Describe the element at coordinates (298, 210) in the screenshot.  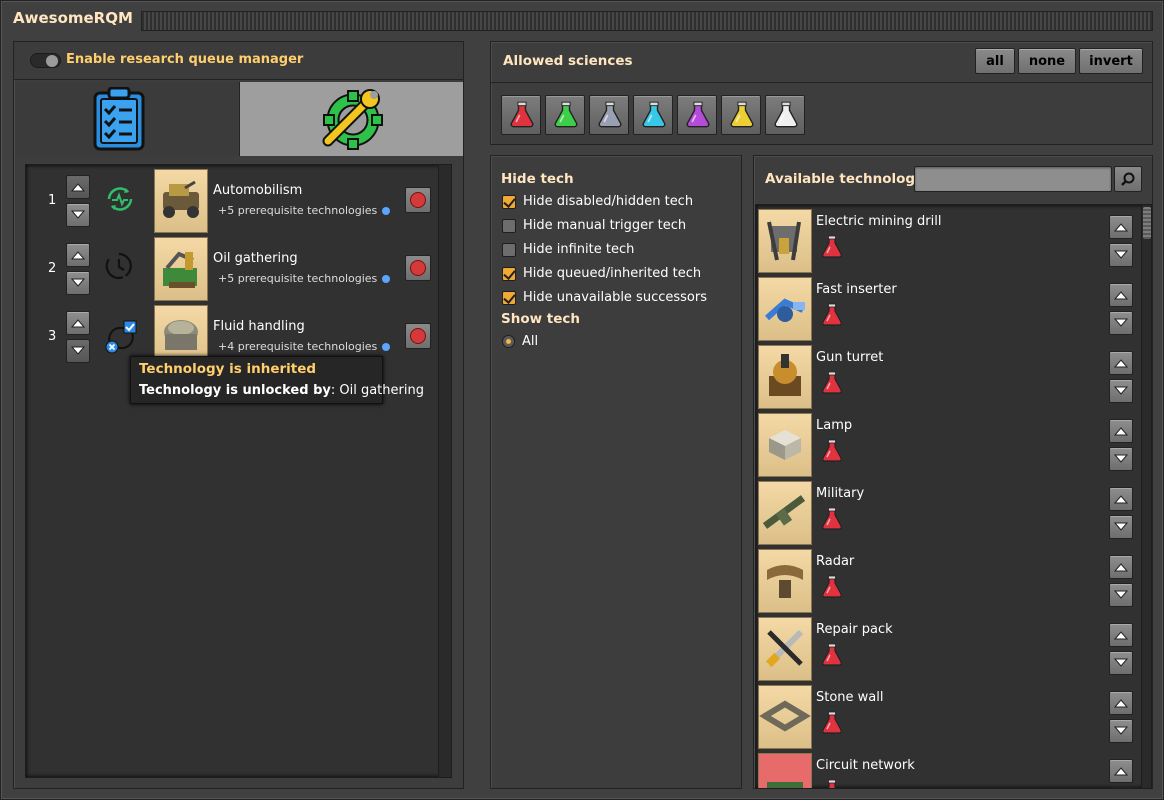
I see `prereq-text: +5 prerequisite technologies` at that location.